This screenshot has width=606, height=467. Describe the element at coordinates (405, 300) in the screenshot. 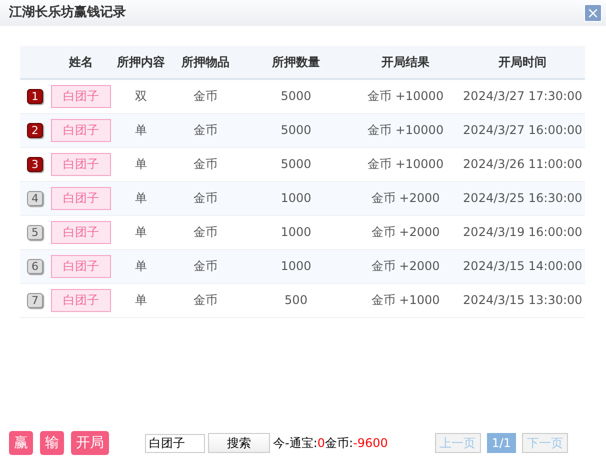

I see `table-cell: 金币 +1000` at that location.